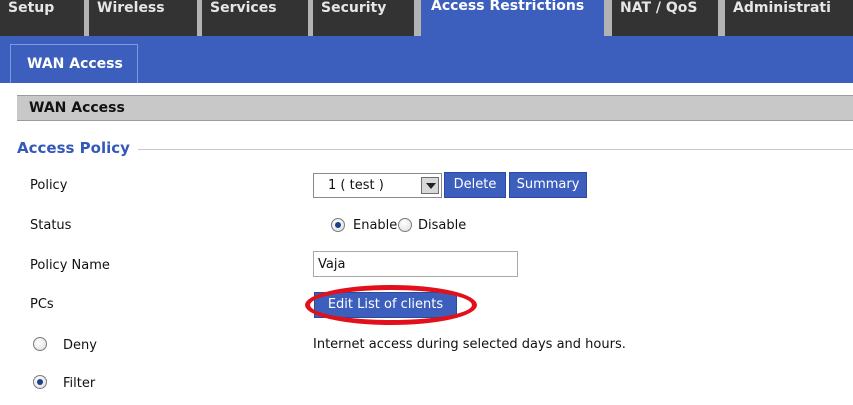  What do you see at coordinates (243, 8) in the screenshot?
I see `tab-label: Services` at bounding box center [243, 8].